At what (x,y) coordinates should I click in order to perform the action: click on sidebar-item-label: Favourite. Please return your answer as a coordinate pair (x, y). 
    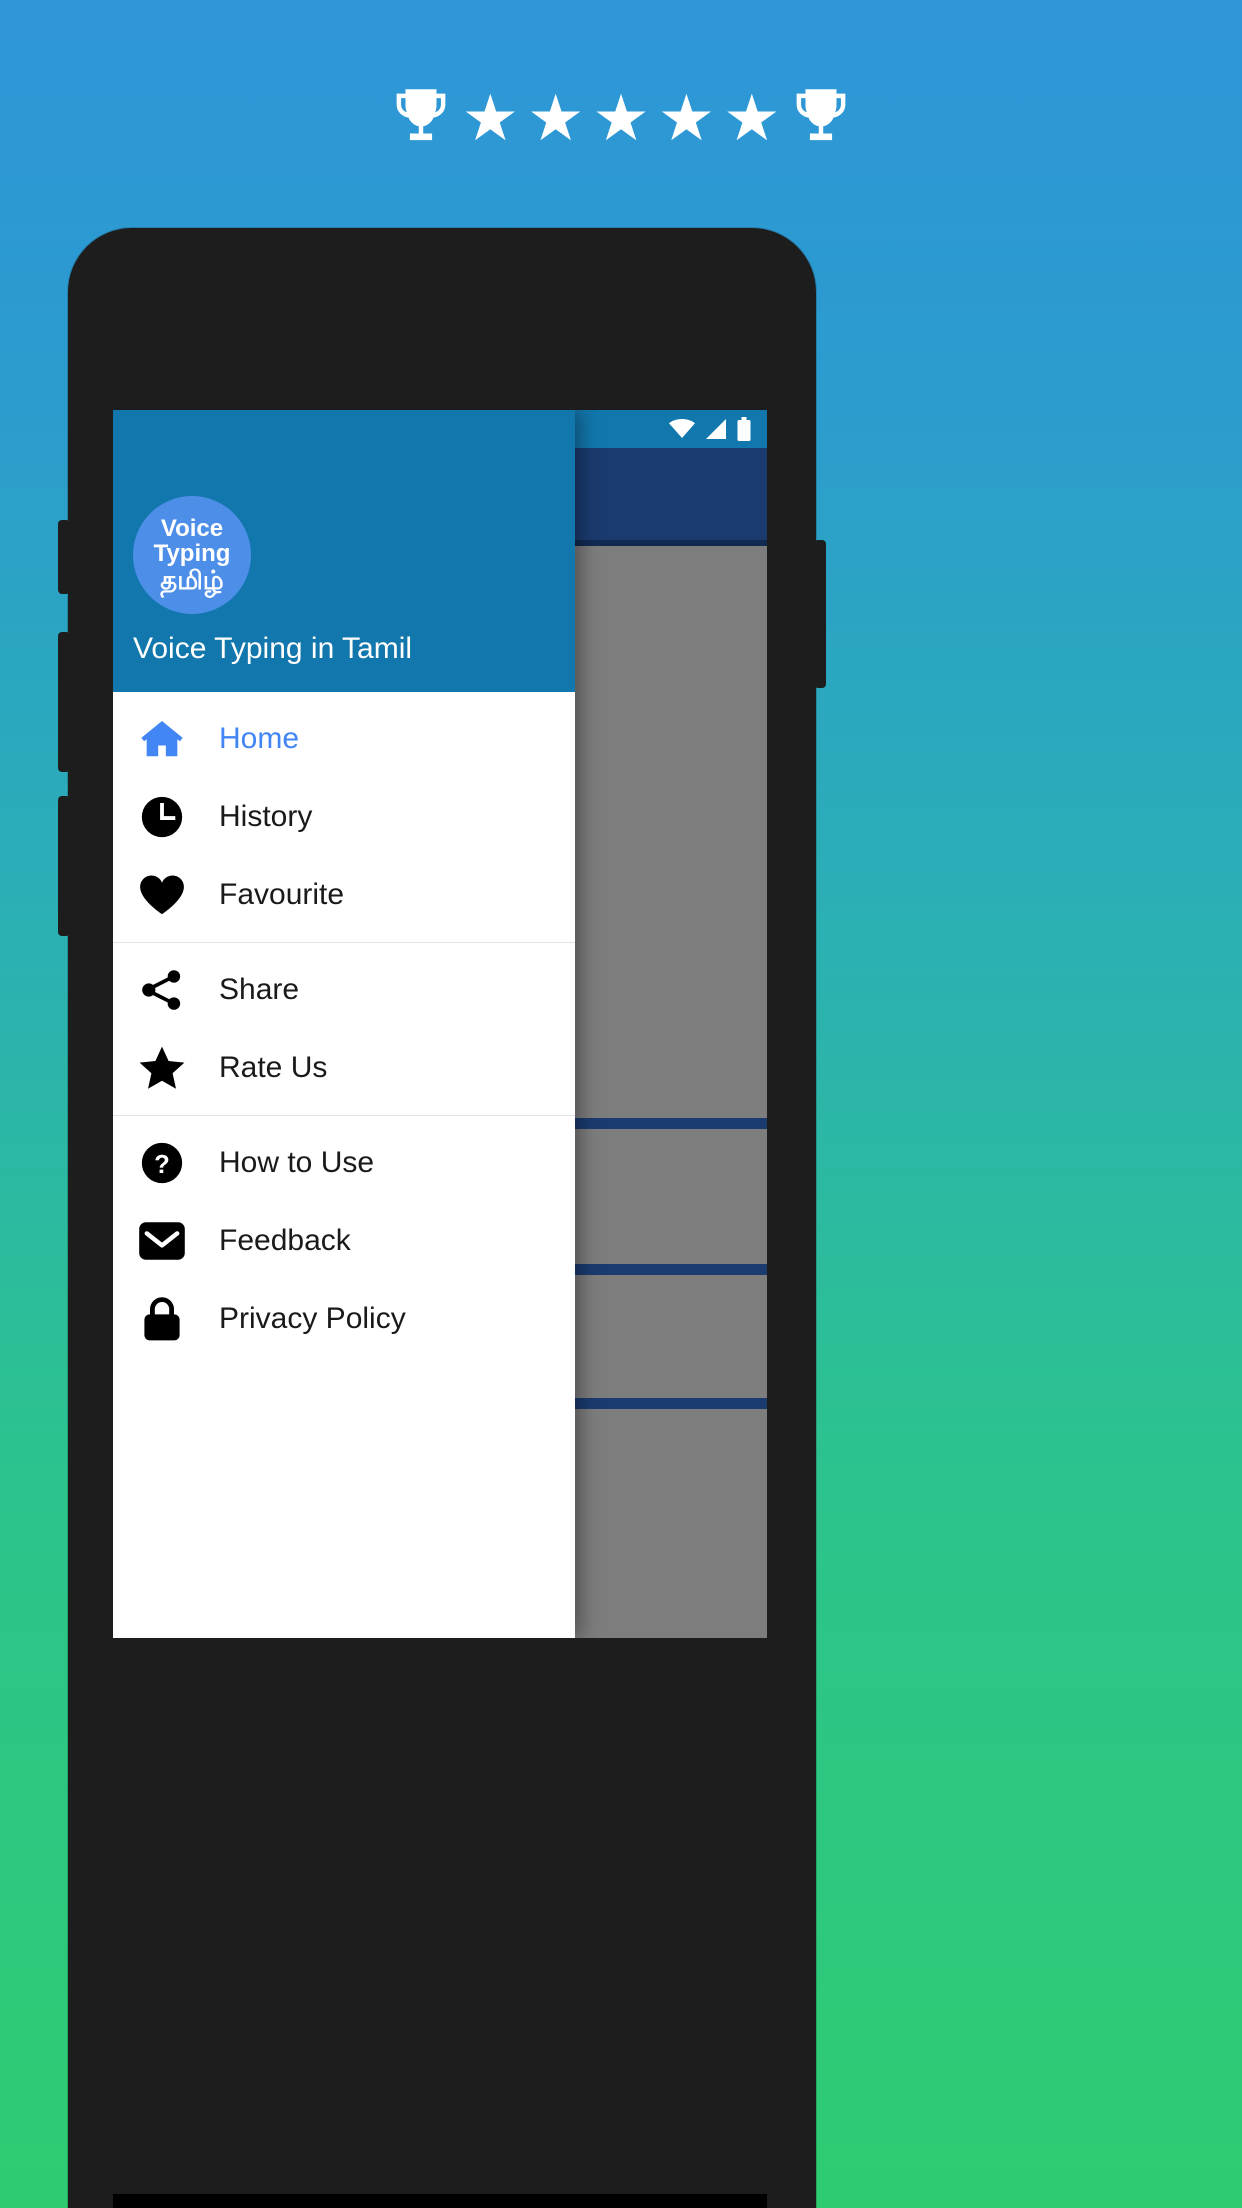
    Looking at the image, I should click on (282, 894).